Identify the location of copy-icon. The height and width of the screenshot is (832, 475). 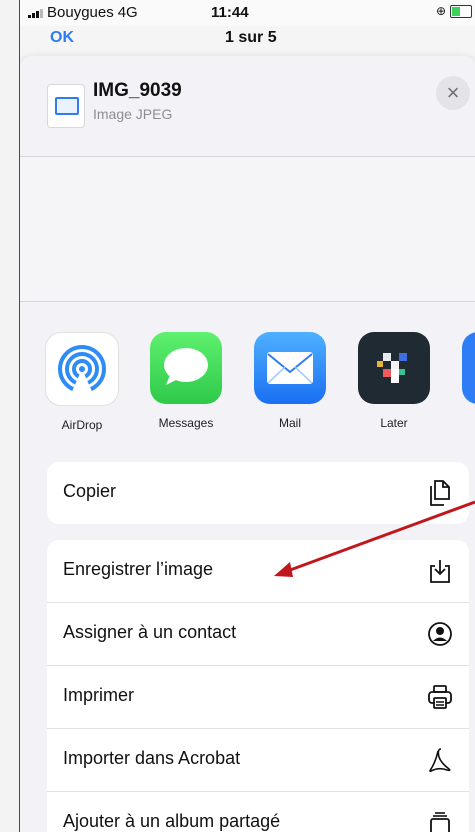
(440, 493).